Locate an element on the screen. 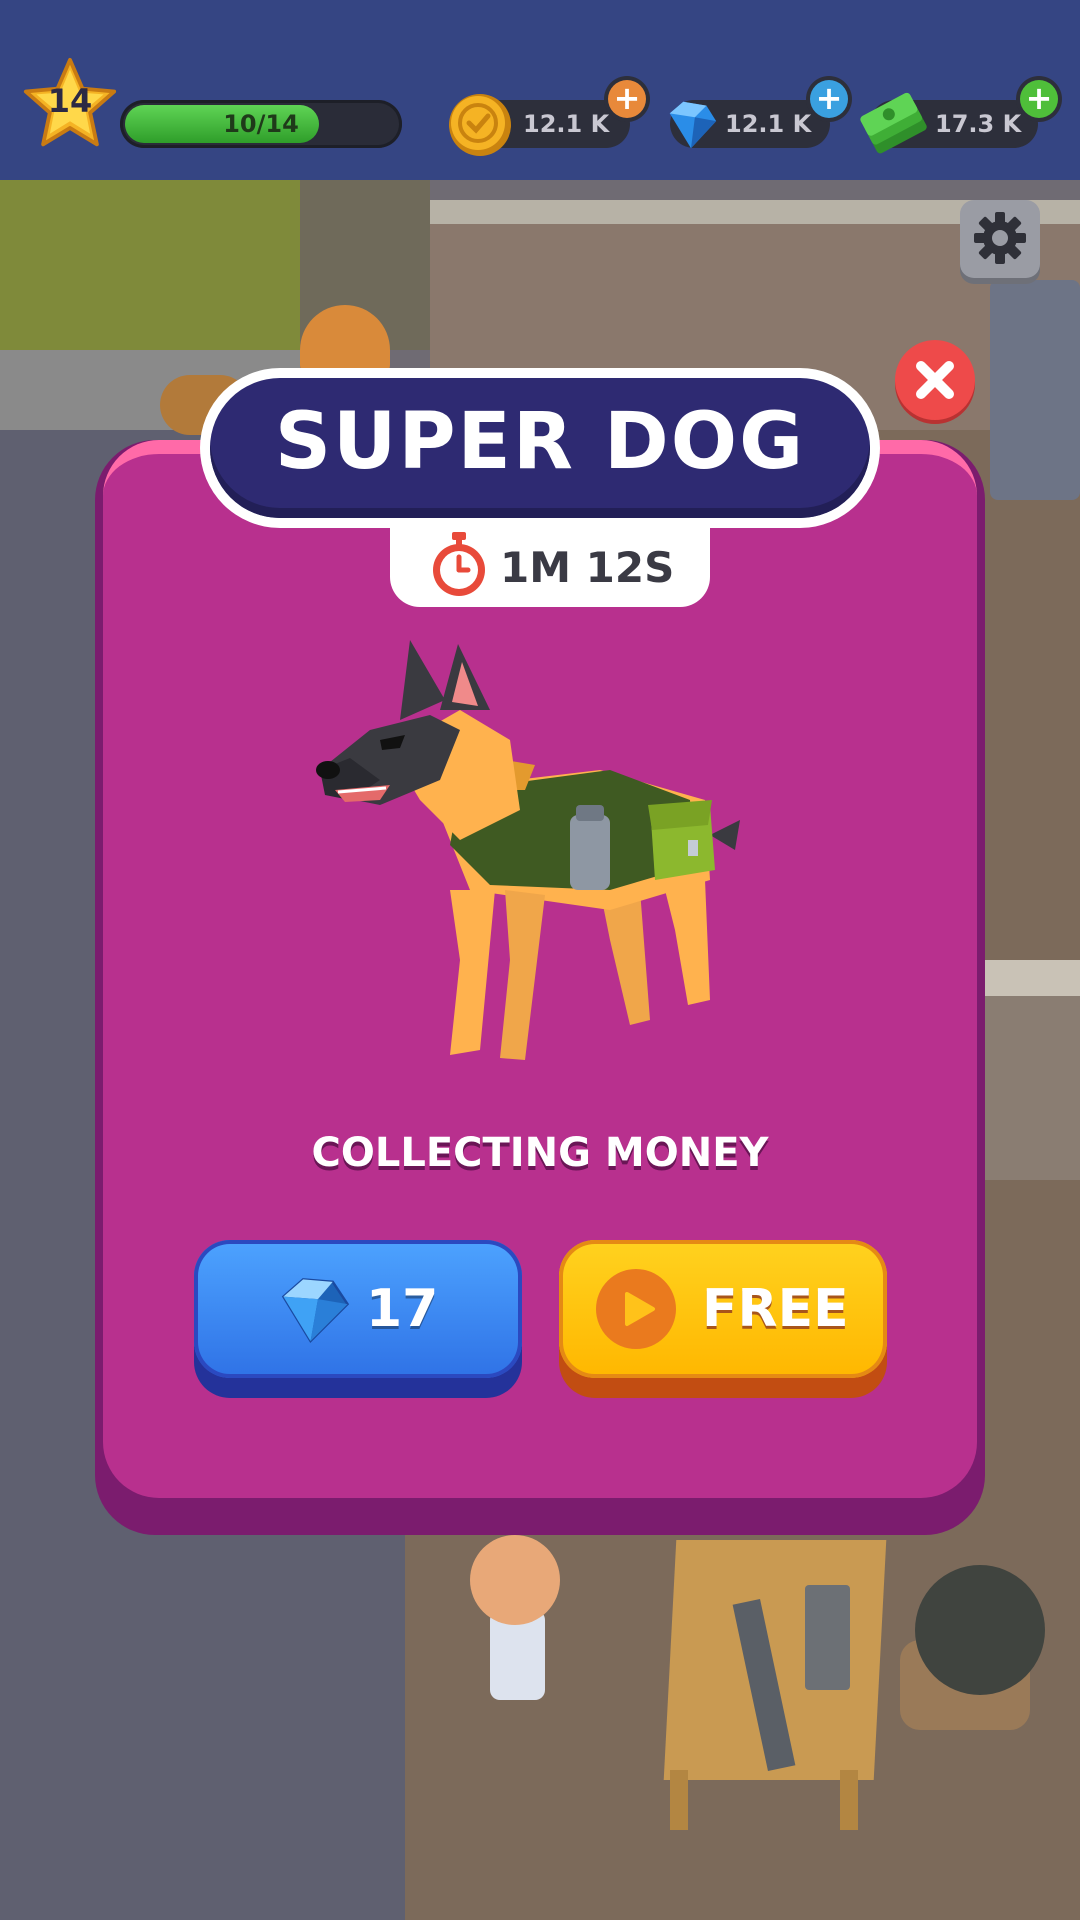 The width and height of the screenshot is (1080, 1920). timer-text: 1M 12S is located at coordinates (587, 567).